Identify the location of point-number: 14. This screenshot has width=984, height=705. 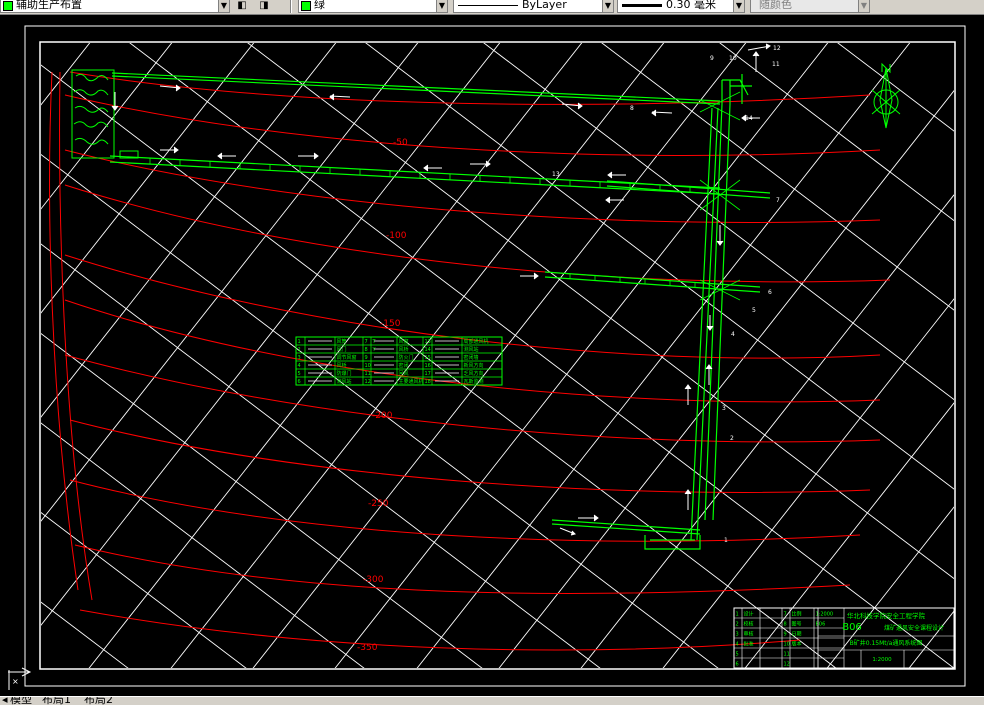
(749, 118).